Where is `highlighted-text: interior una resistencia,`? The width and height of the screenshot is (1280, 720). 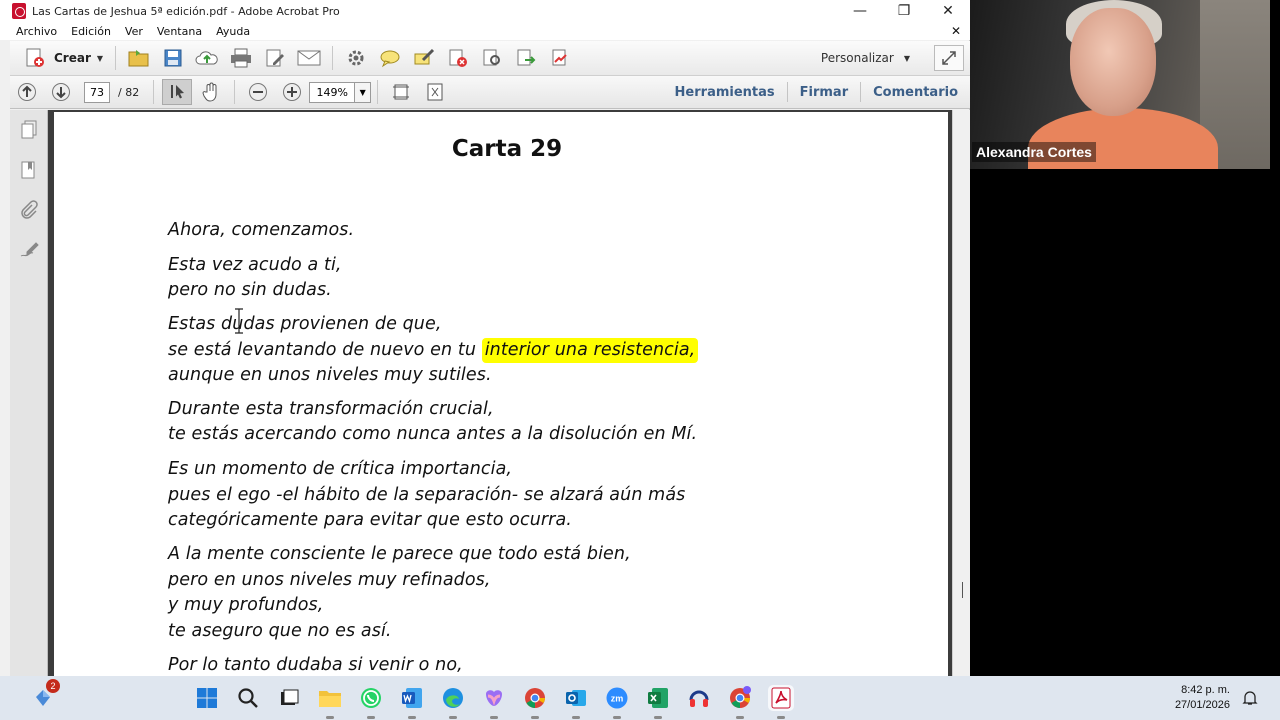
highlighted-text: interior una resistencia, is located at coordinates (590, 350).